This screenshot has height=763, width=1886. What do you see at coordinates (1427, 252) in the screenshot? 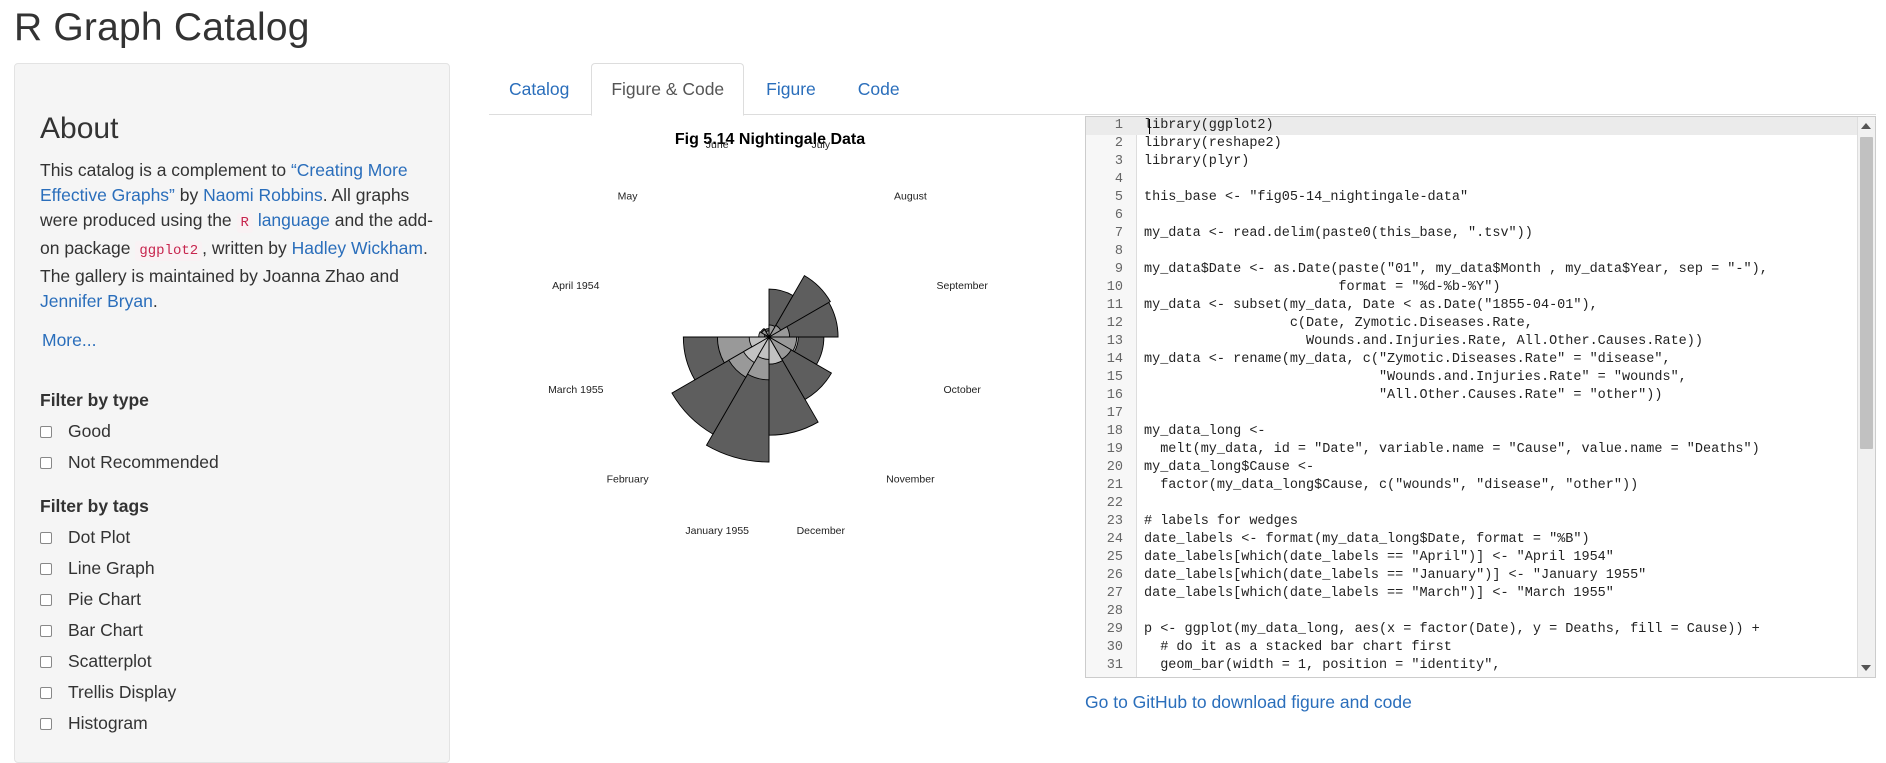
I see `code-line: 8` at bounding box center [1427, 252].